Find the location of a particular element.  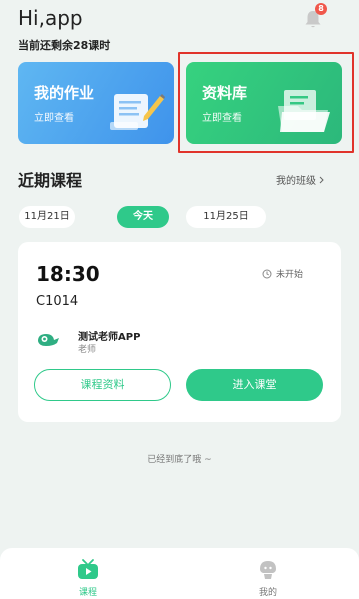

homework-card-subtitle: 立即查看 is located at coordinates (54, 118).